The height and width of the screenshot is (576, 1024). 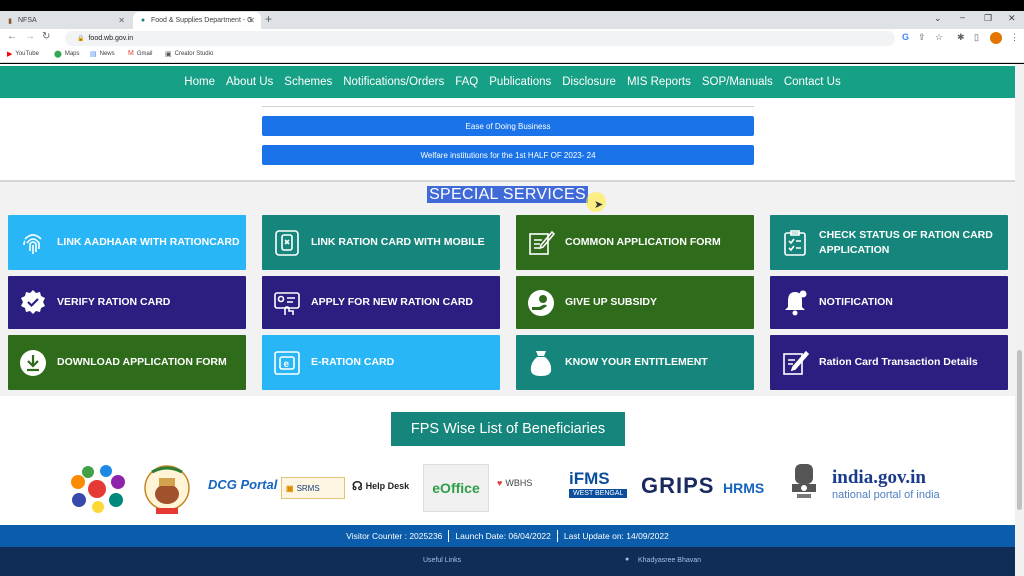 I want to click on nav-about-us: About Us, so click(x=249, y=82).